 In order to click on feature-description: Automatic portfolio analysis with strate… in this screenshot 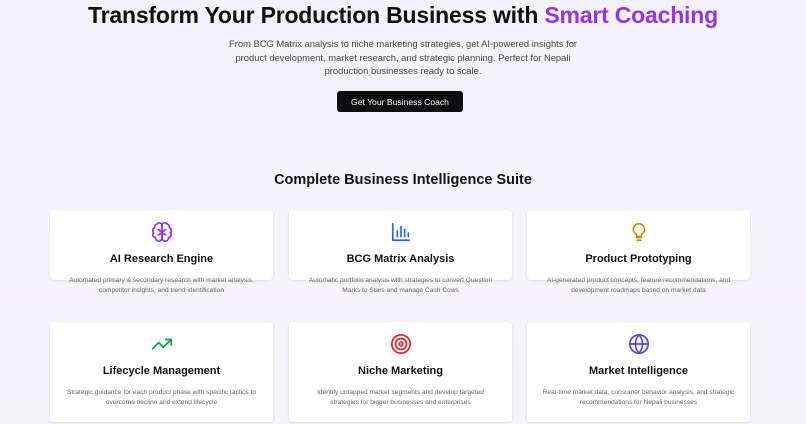, I will do `click(400, 286)`.